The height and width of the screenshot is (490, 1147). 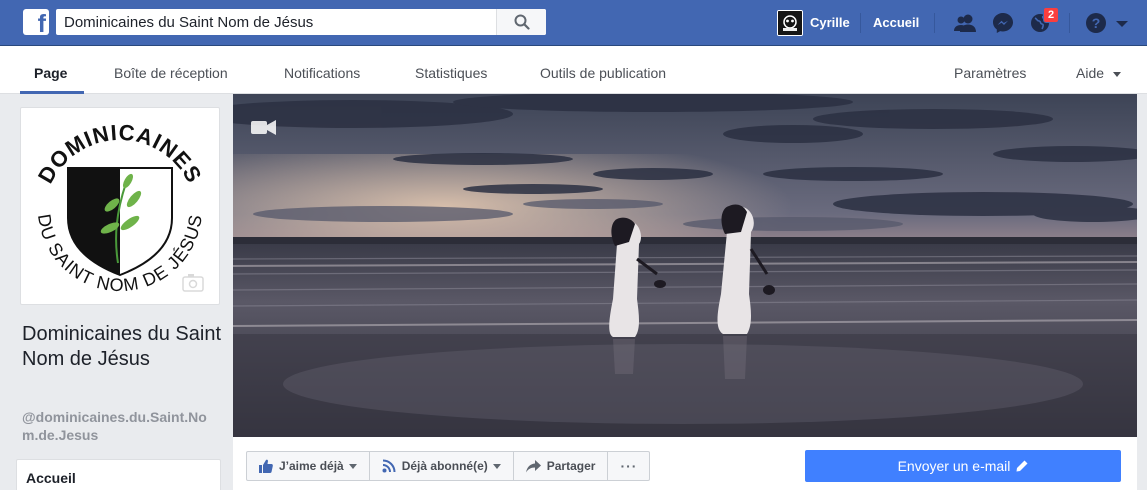 What do you see at coordinates (193, 283) in the screenshot?
I see `camera-icon` at bounding box center [193, 283].